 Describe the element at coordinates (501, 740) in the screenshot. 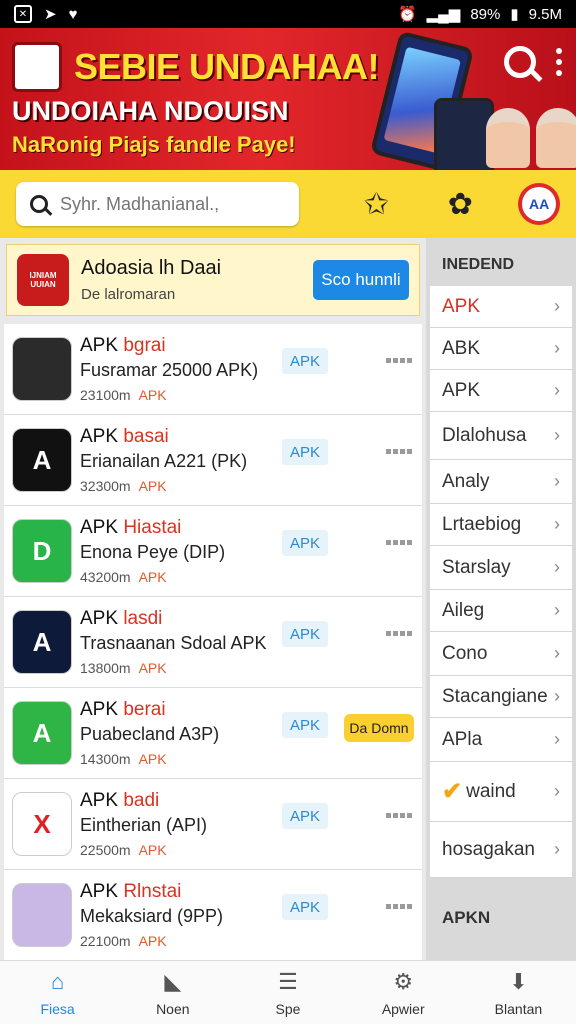

I see `sidebar-item: APla ›` at that location.